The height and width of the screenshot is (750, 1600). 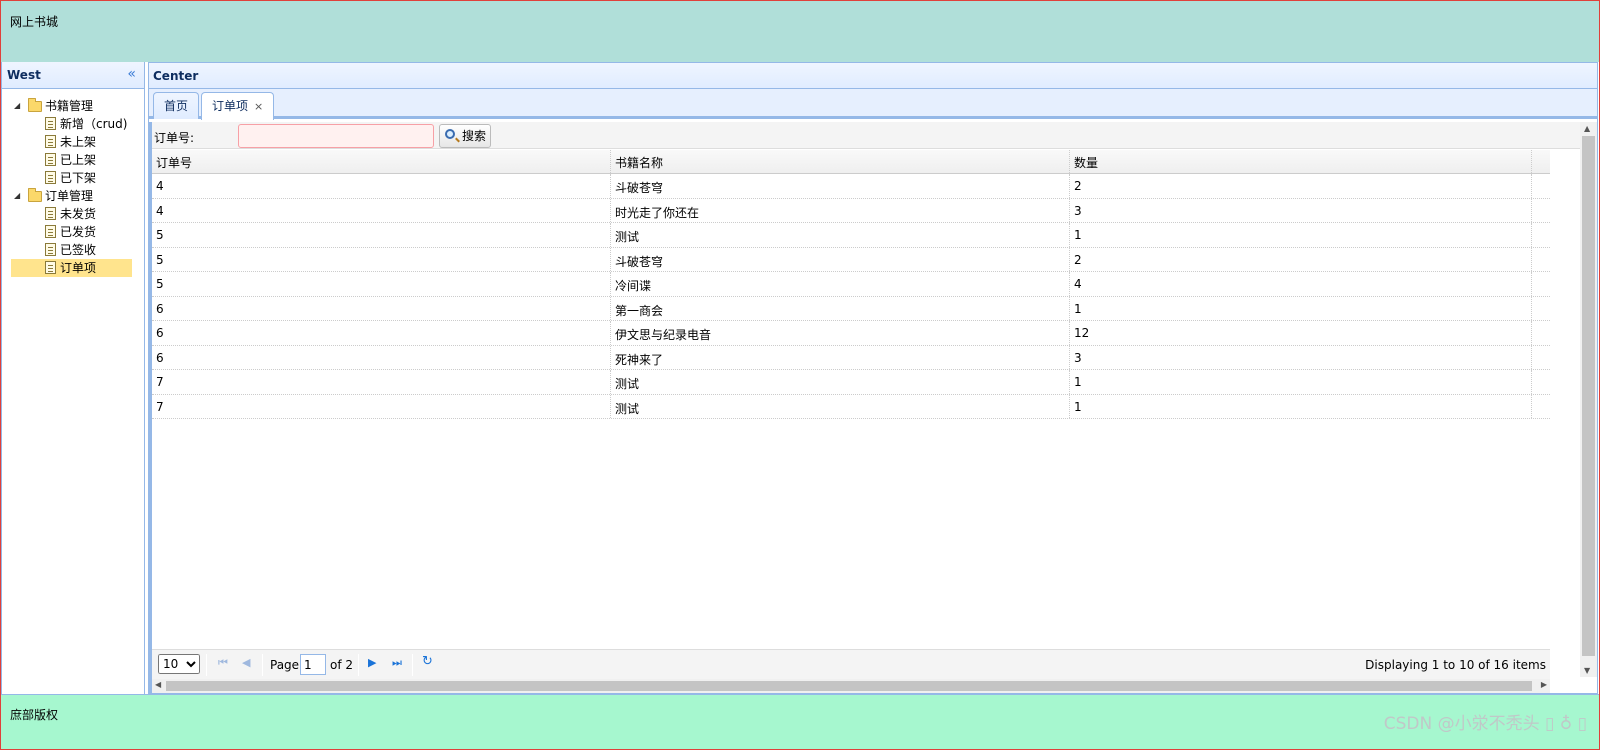 What do you see at coordinates (73, 160) in the screenshot?
I see `tree-item-listed: 已上架` at bounding box center [73, 160].